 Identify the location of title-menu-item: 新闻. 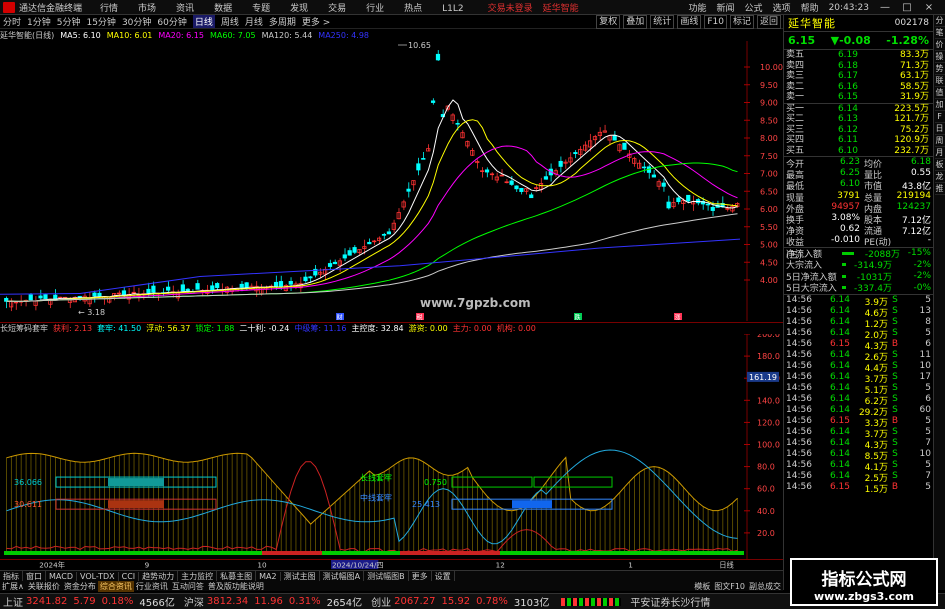
(726, 7).